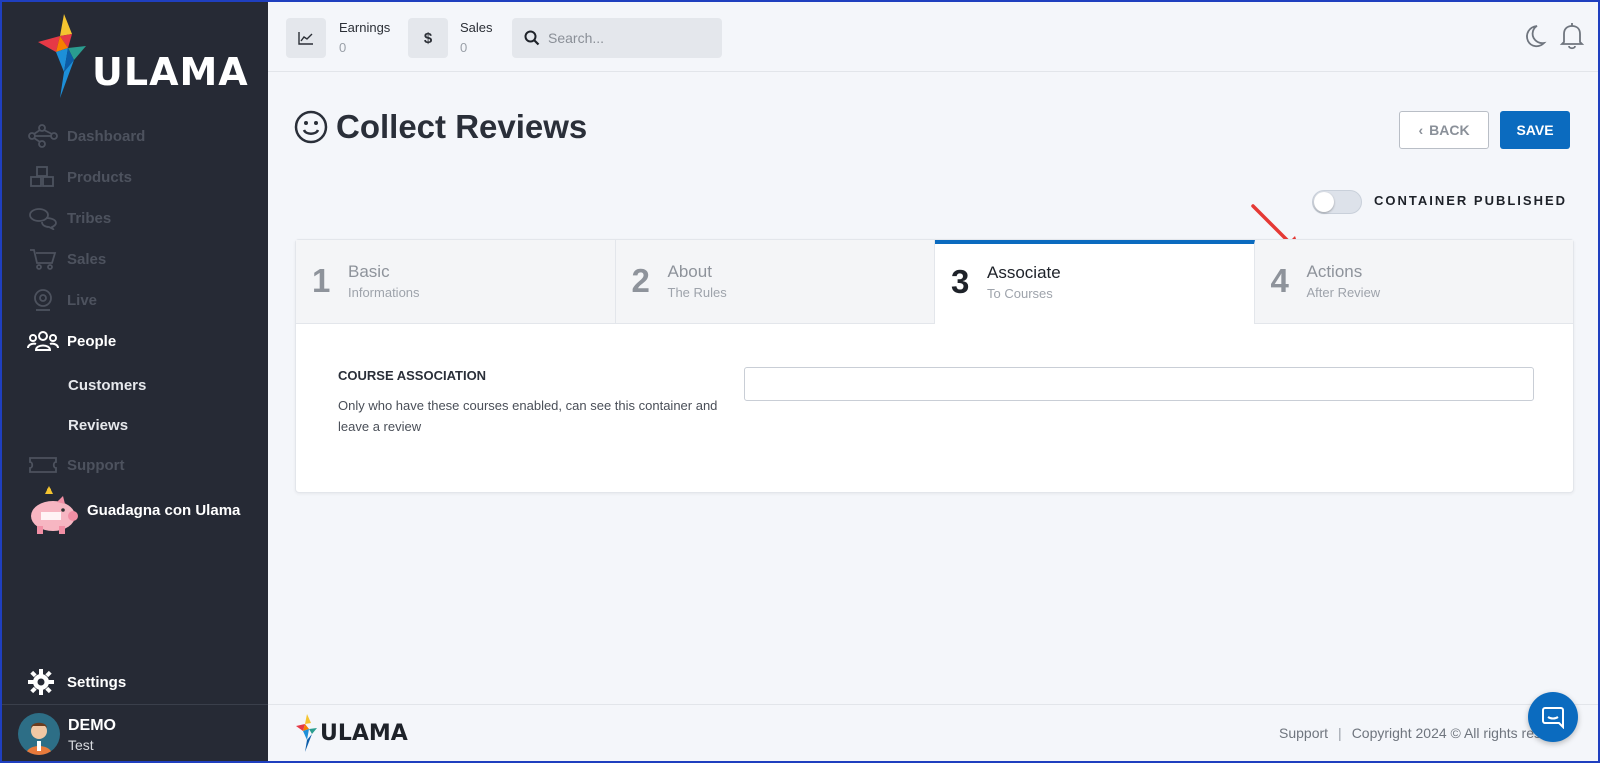 This screenshot has width=1600, height=763. I want to click on step-title: About, so click(689, 271).